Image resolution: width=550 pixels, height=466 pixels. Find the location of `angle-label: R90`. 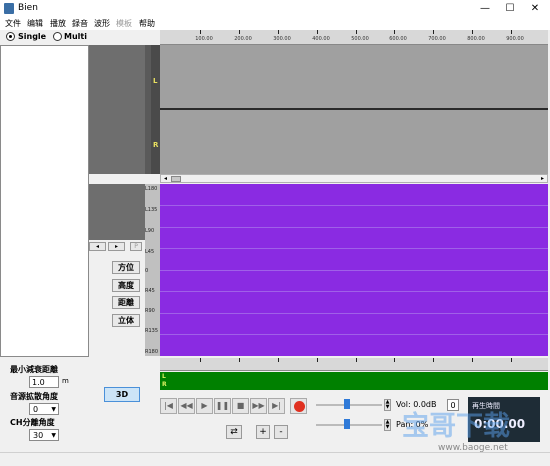

angle-label: R90 is located at coordinates (150, 311).